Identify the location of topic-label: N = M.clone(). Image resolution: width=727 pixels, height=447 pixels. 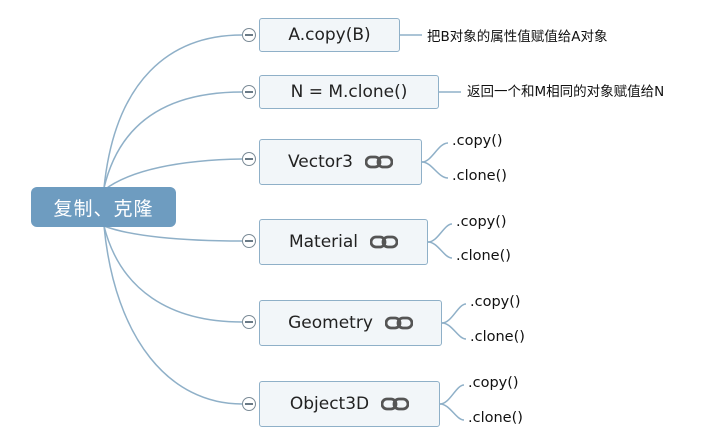
(349, 92).